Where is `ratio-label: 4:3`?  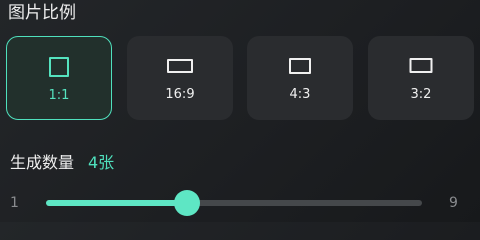
ratio-label: 4:3 is located at coordinates (300, 94).